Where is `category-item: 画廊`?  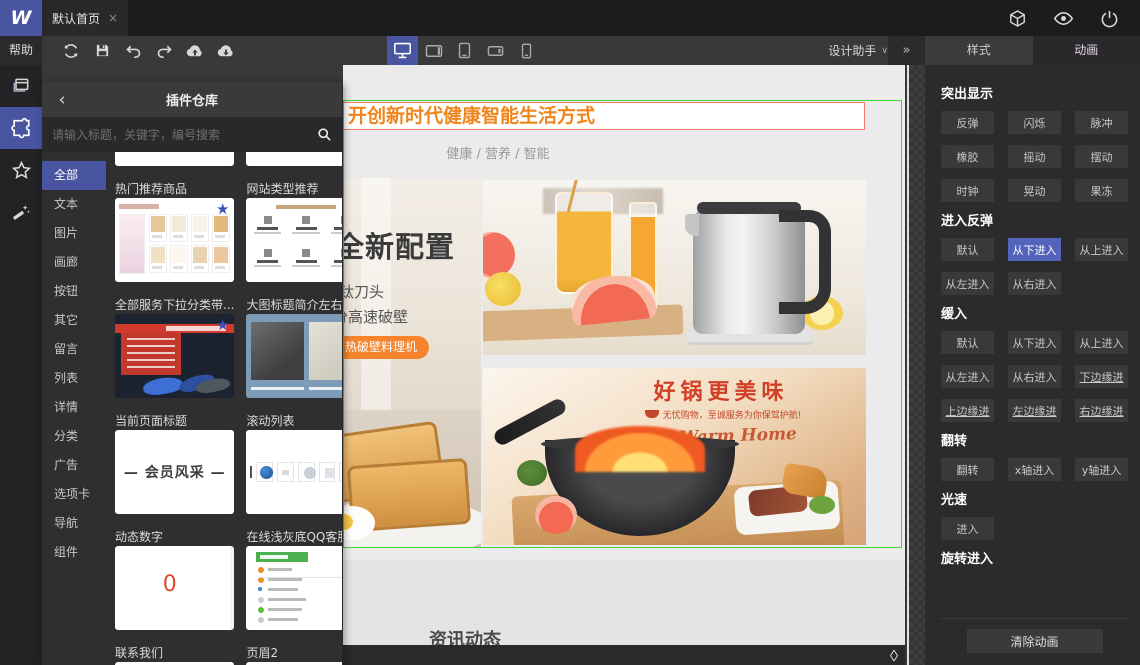 category-item: 画廊 is located at coordinates (74, 262).